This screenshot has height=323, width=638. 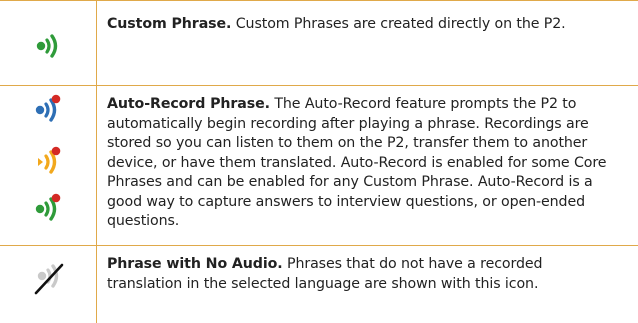 I want to click on speaker-blue-record-icon, so click(x=53, y=108).